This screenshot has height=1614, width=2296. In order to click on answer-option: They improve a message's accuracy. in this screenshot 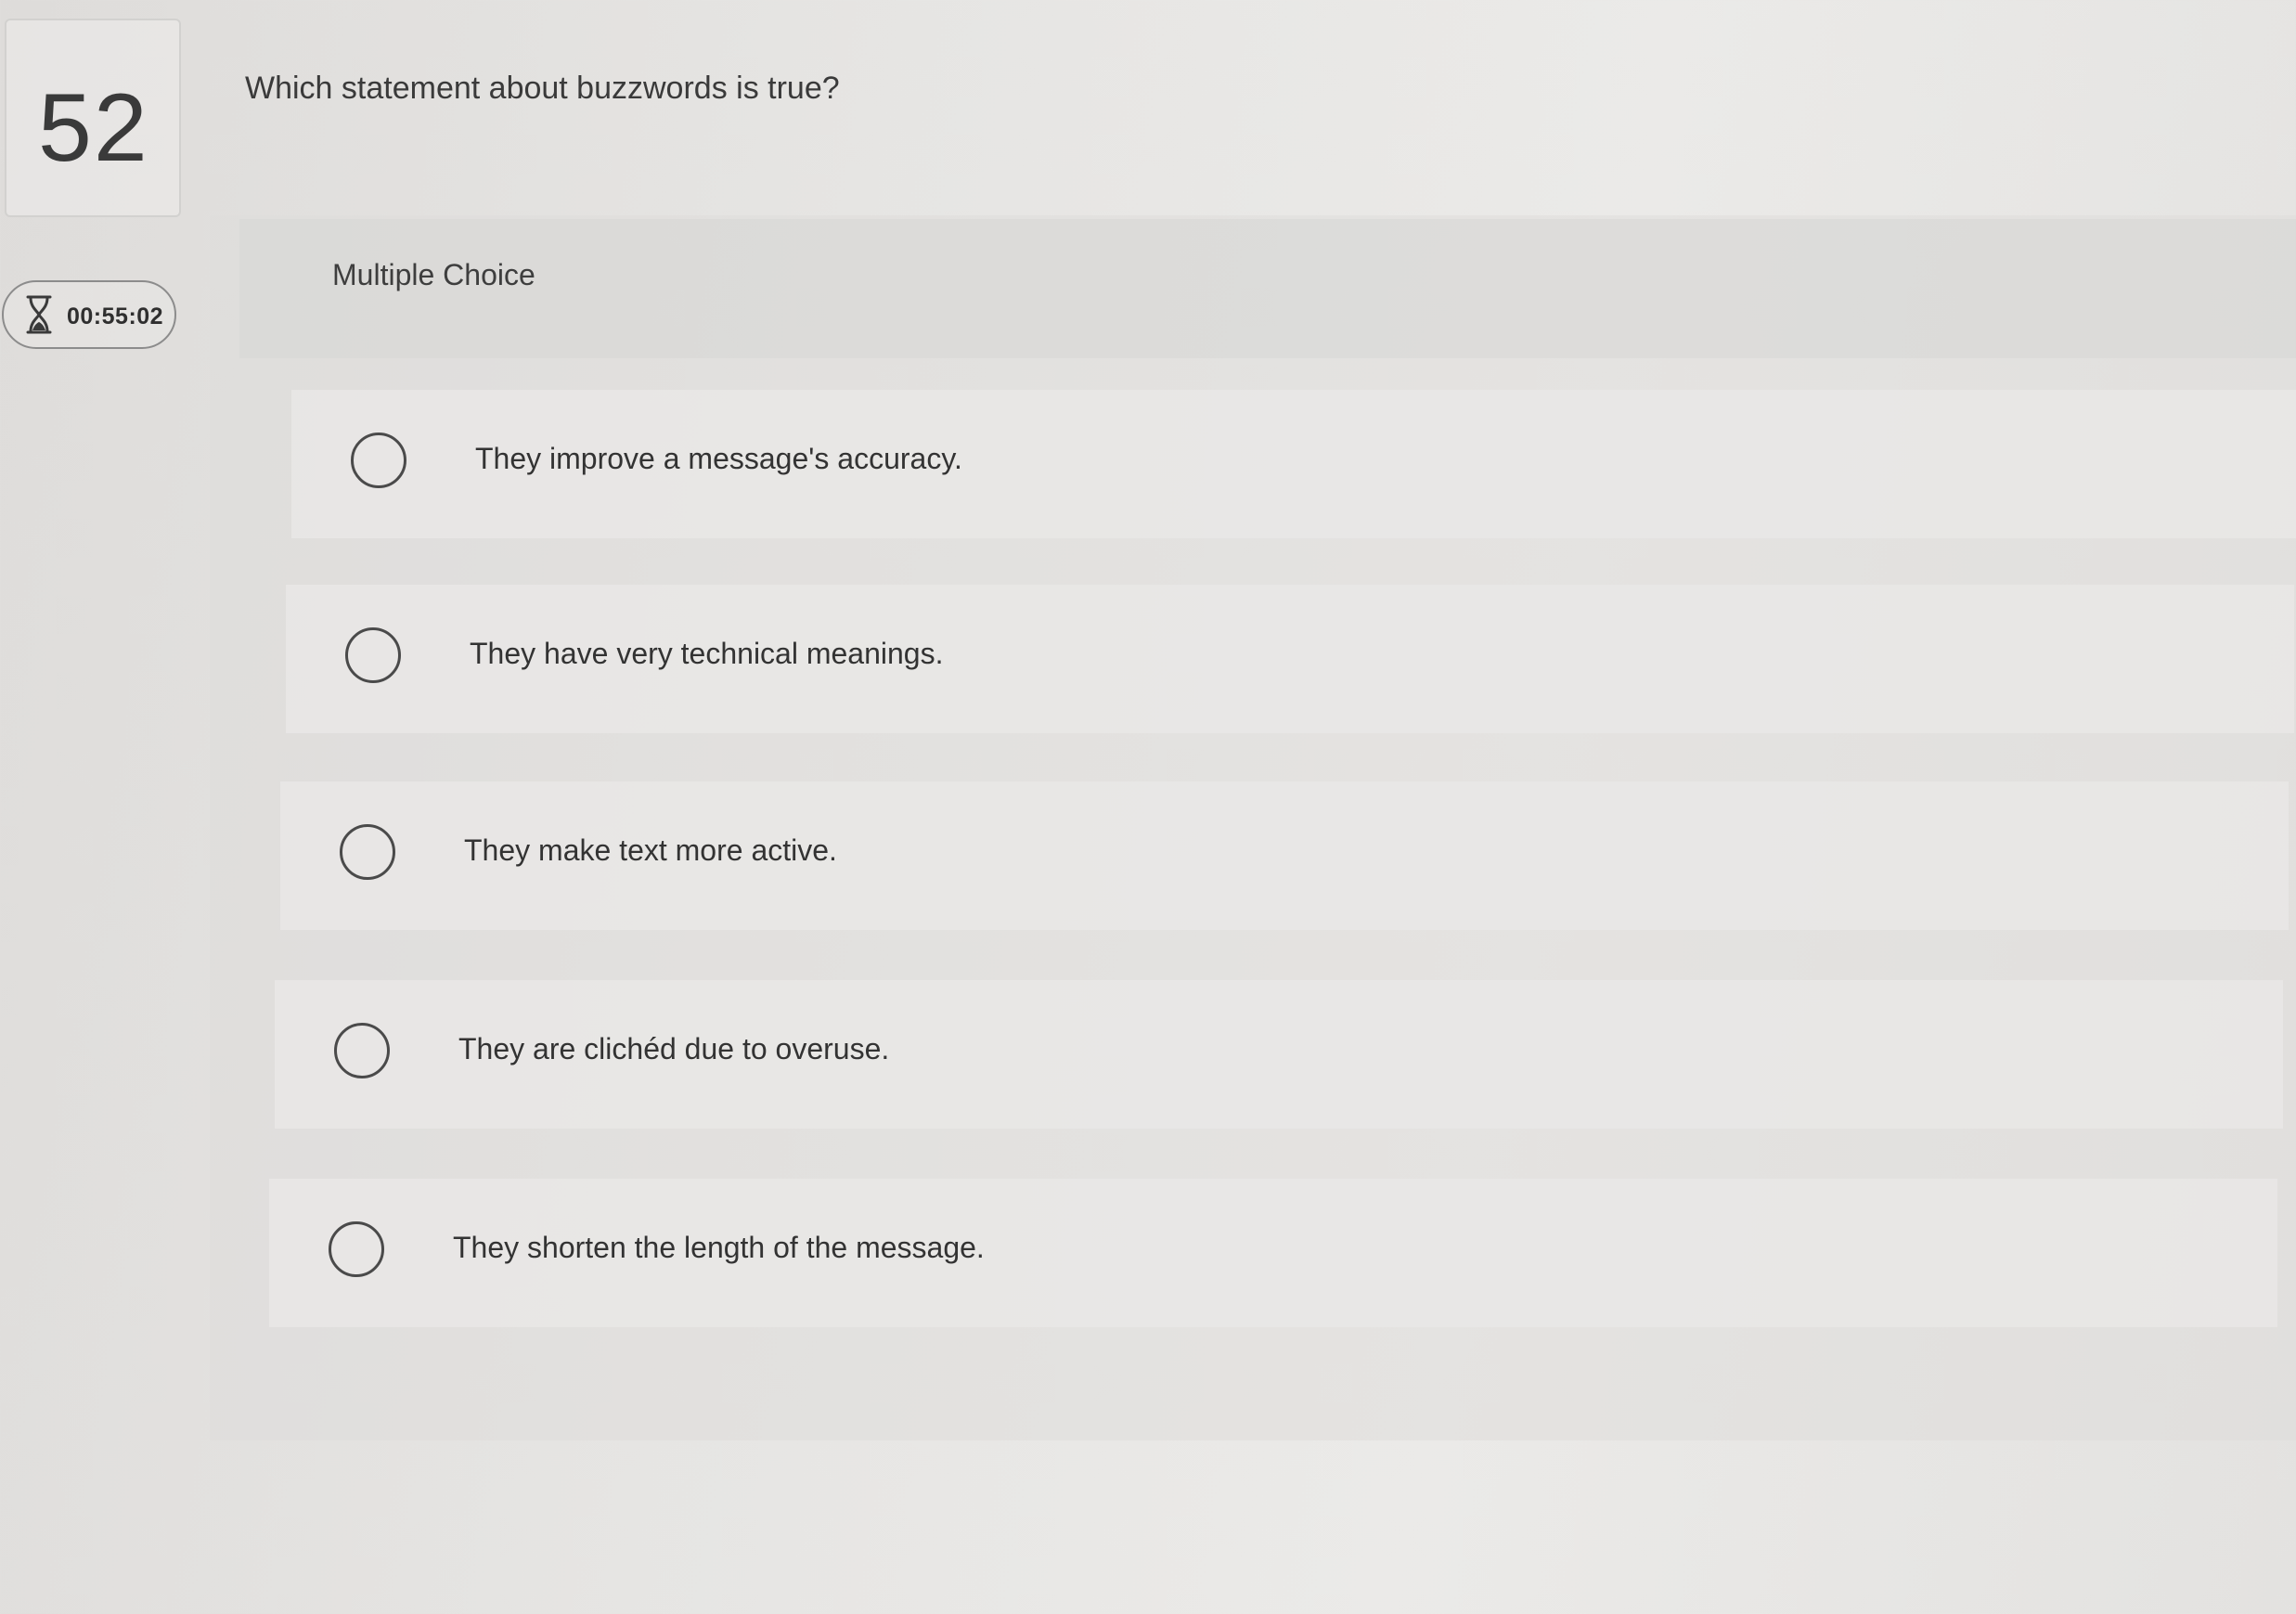, I will do `click(1293, 464)`.